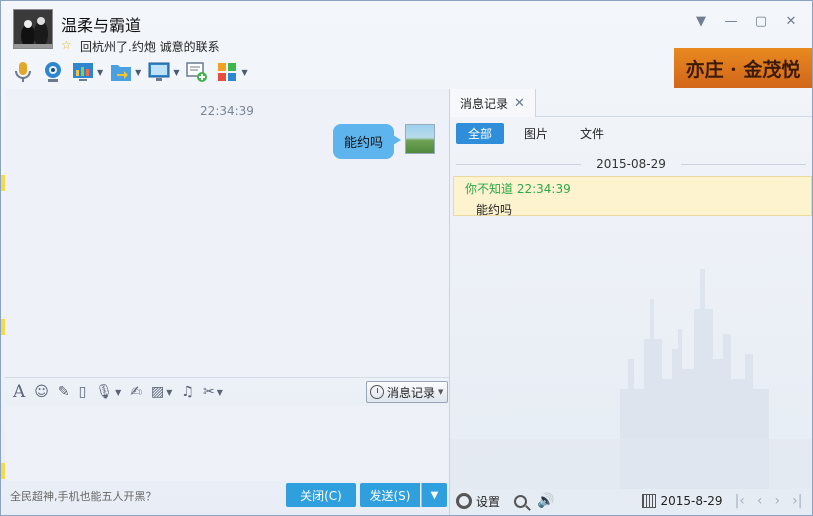 The height and width of the screenshot is (516, 813). I want to click on more-apps-button: ▼, so click(231, 72).